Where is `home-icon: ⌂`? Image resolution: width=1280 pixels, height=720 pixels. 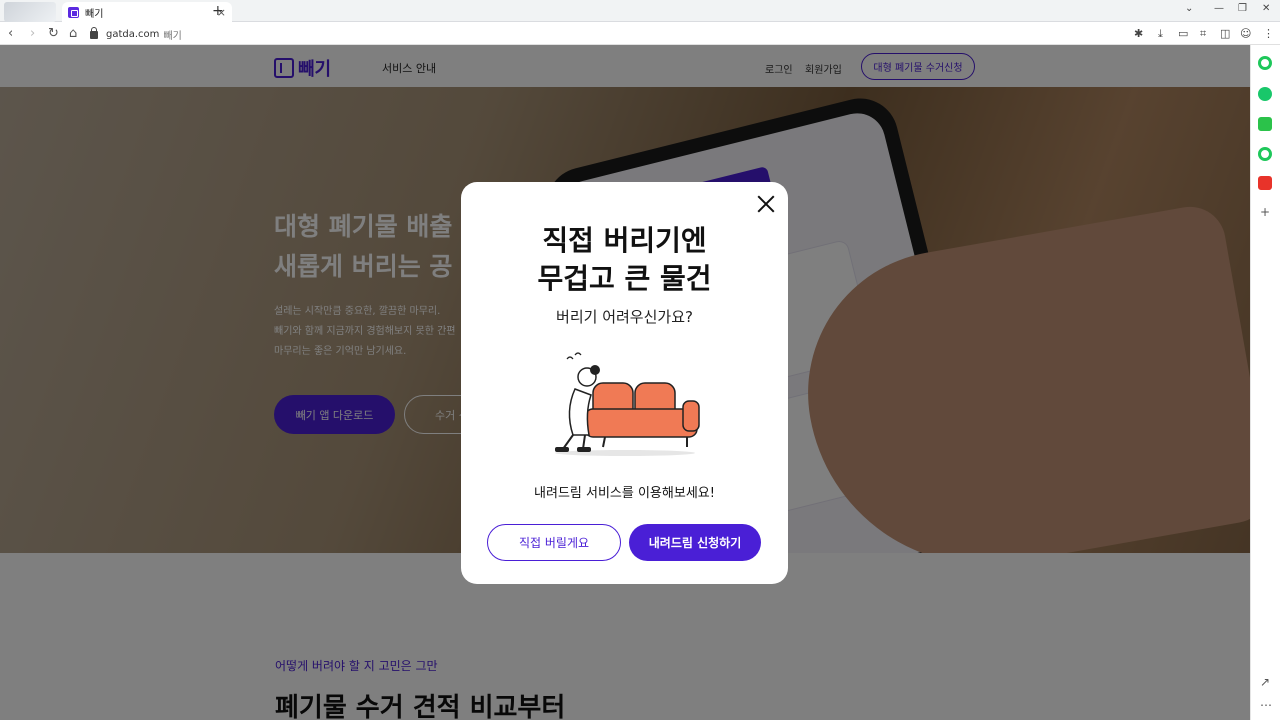 home-icon: ⌂ is located at coordinates (73, 34).